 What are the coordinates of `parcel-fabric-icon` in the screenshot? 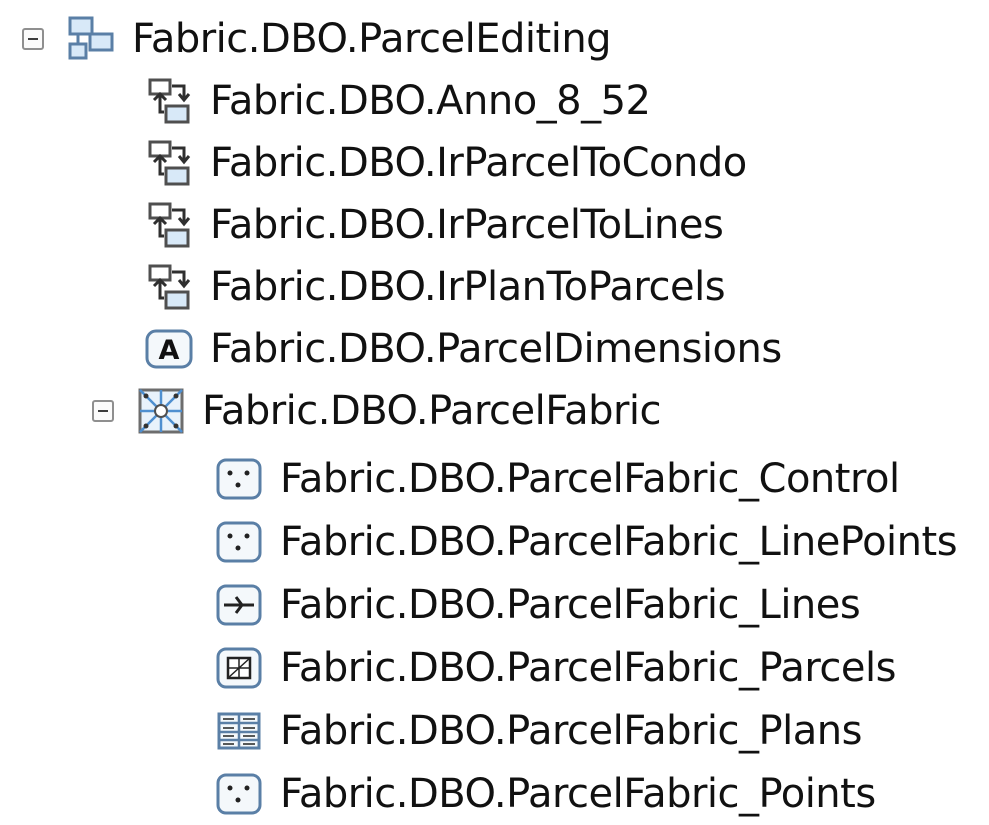 It's located at (161, 411).